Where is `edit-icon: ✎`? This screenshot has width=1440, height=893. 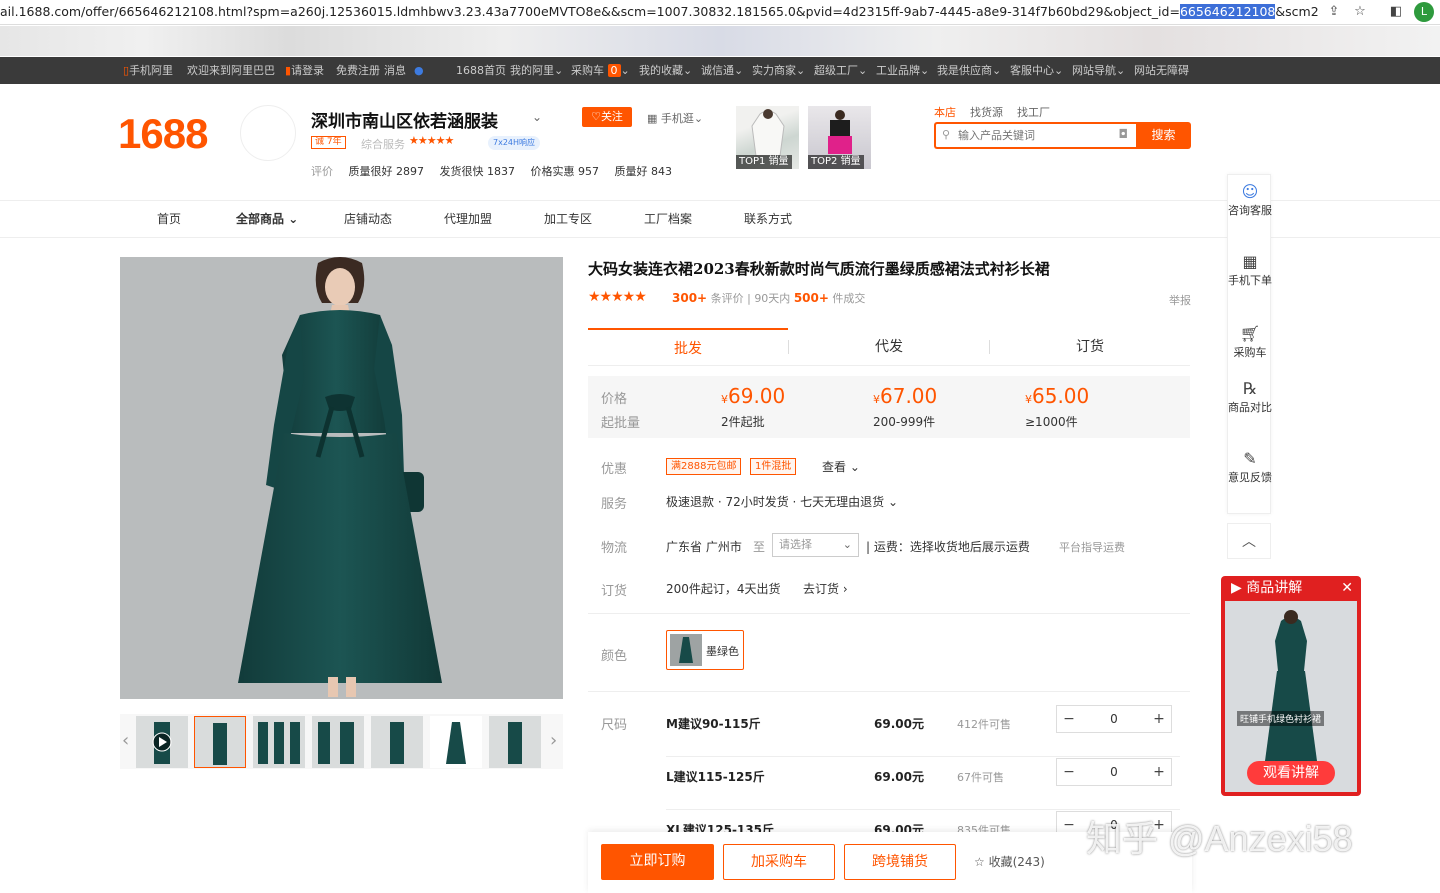
edit-icon: ✎ is located at coordinates (1250, 458).